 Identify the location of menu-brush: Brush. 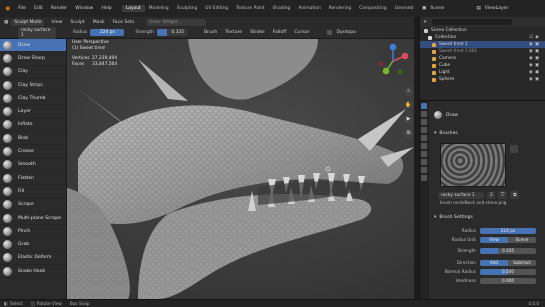
(210, 32).